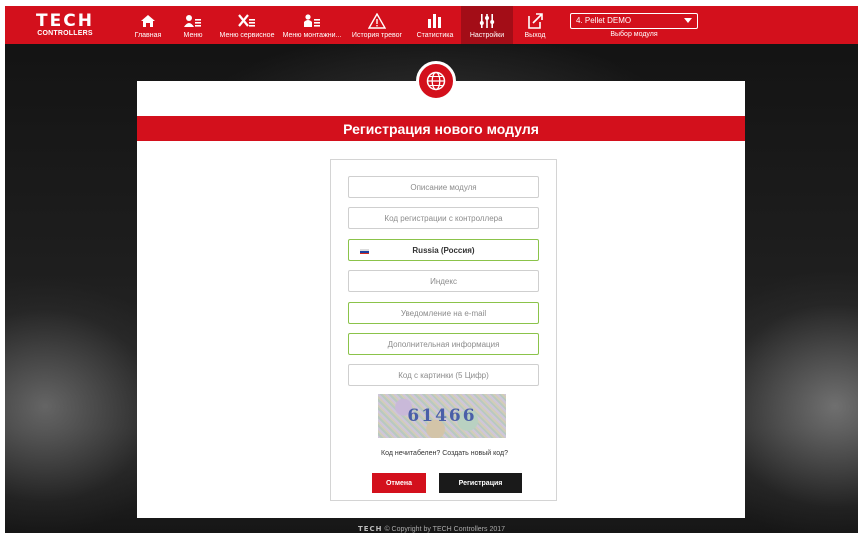 Image resolution: width=861 pixels, height=533 pixels. Describe the element at coordinates (193, 35) in the screenshot. I see `nav-label: Меню` at that location.